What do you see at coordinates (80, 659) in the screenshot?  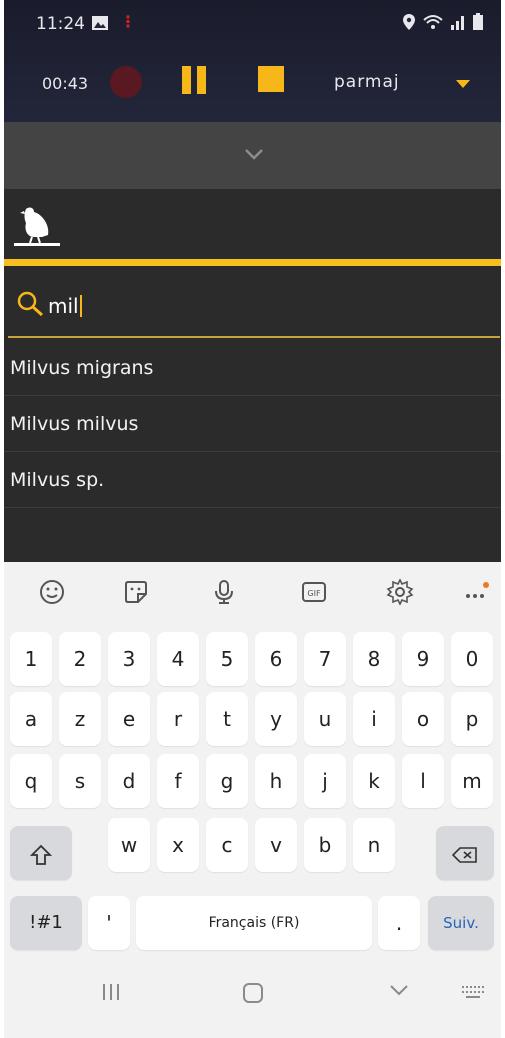 I see `key-2: 2` at bounding box center [80, 659].